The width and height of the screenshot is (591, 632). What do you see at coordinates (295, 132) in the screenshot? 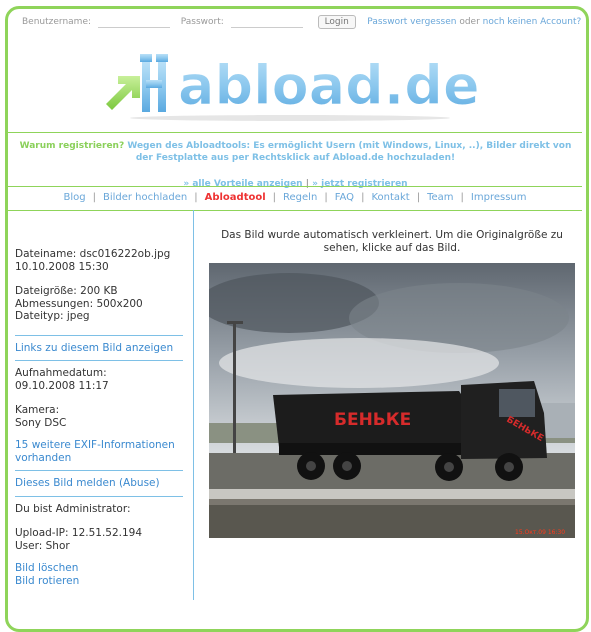
I see `header-divider` at bounding box center [295, 132].